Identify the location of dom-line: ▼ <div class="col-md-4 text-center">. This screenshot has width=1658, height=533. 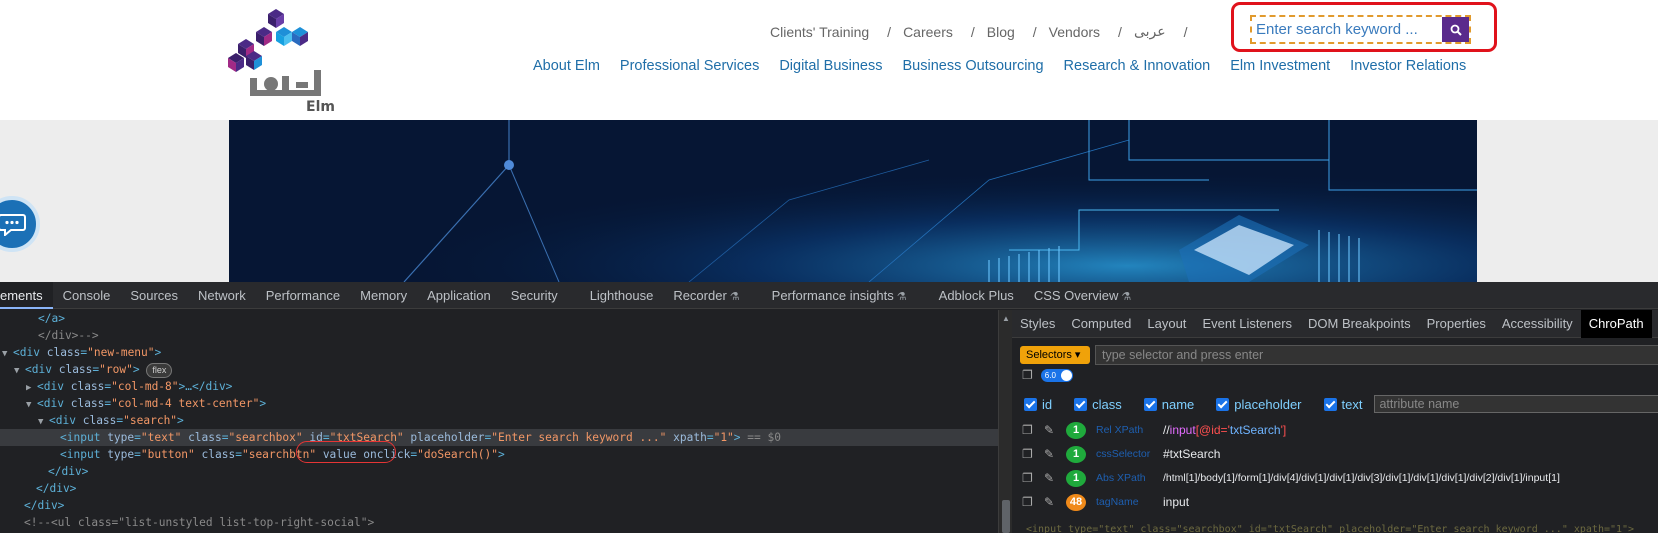
(499, 403).